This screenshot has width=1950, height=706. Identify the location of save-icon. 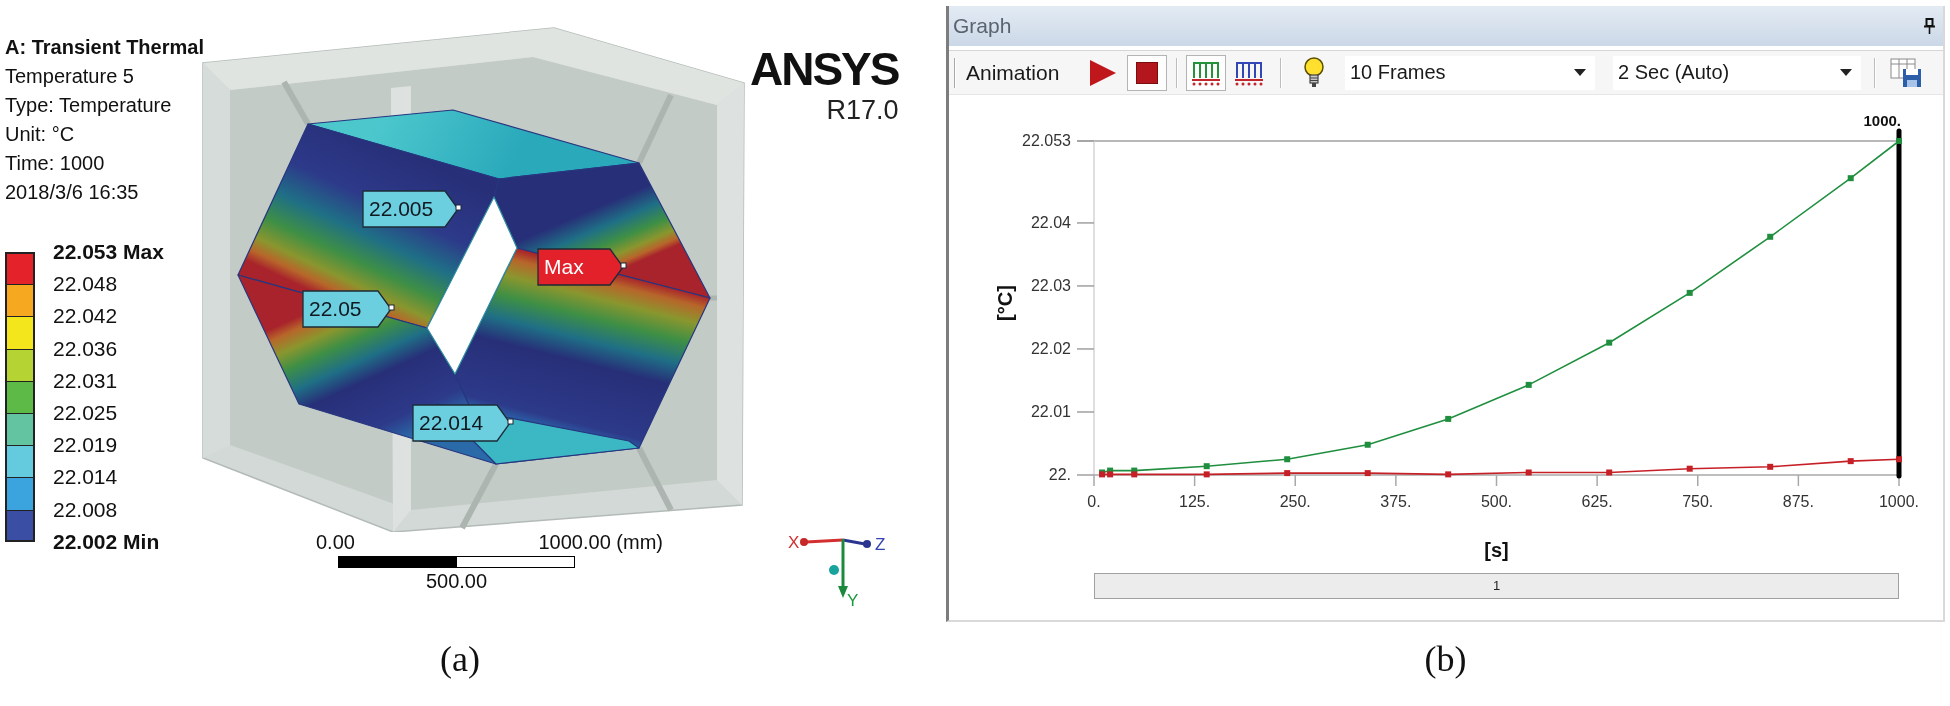
(1906, 72).